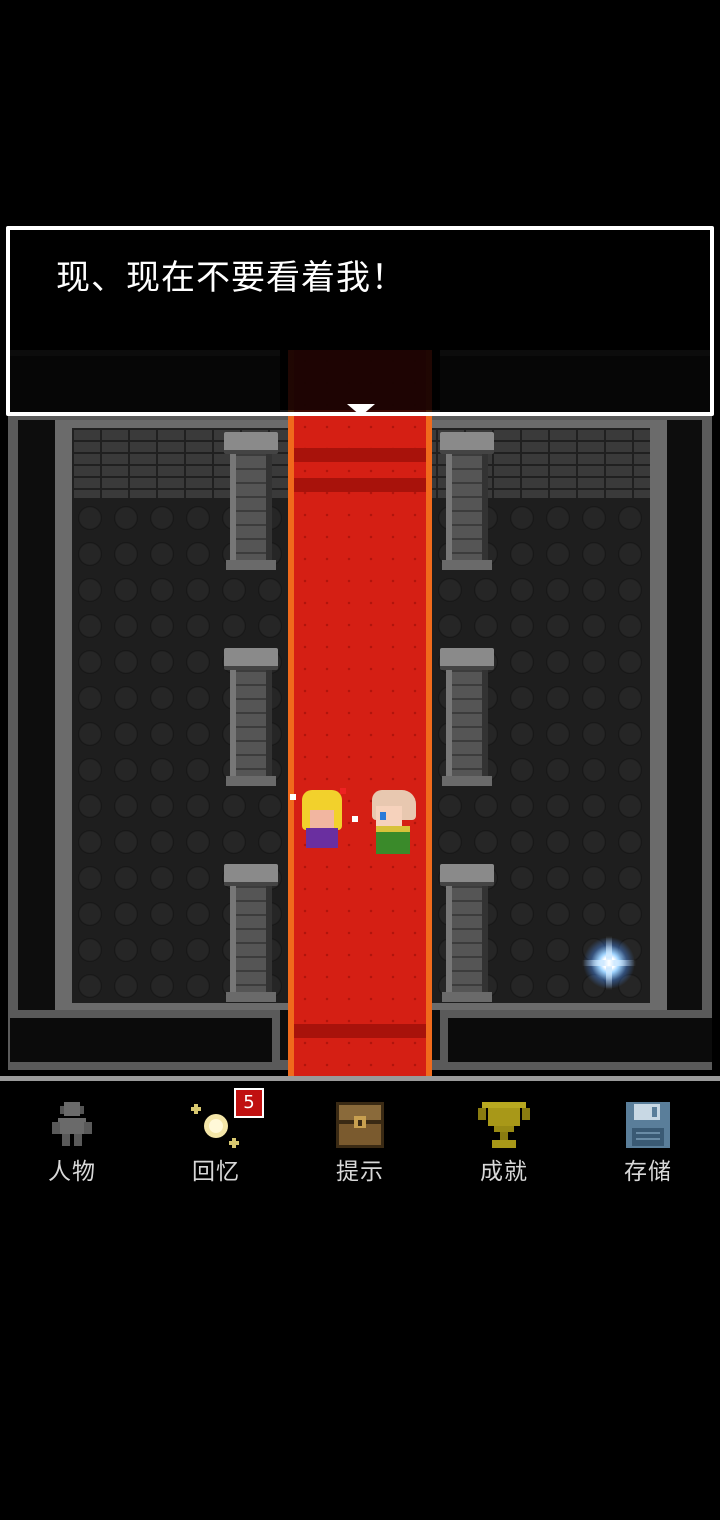 This screenshot has height=1520, width=720. Describe the element at coordinates (249, 1103) in the screenshot. I see `memory-count-badge: 5` at that location.